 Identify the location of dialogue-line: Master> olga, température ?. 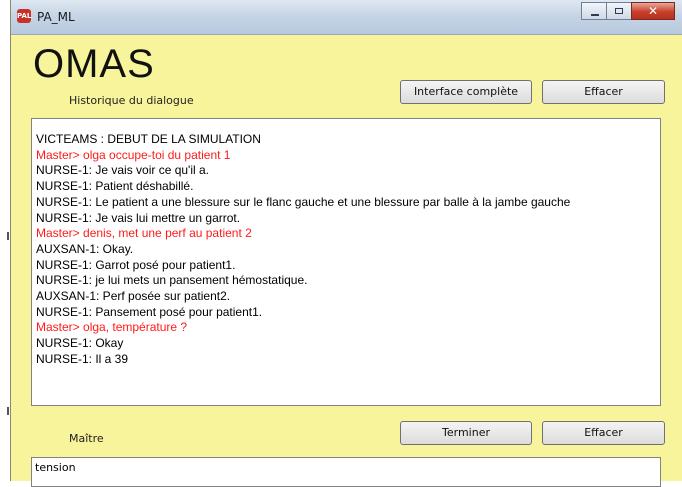
(112, 327).